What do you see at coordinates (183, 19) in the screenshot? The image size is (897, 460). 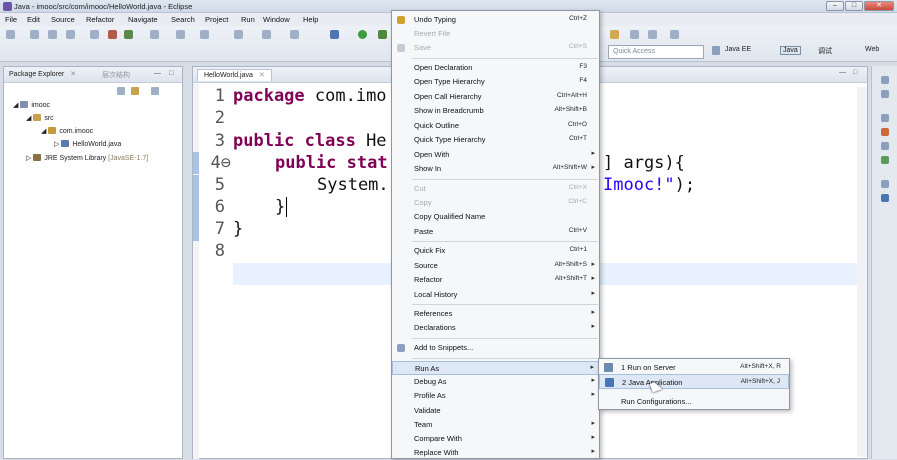 I see `menu-search: Search` at bounding box center [183, 19].